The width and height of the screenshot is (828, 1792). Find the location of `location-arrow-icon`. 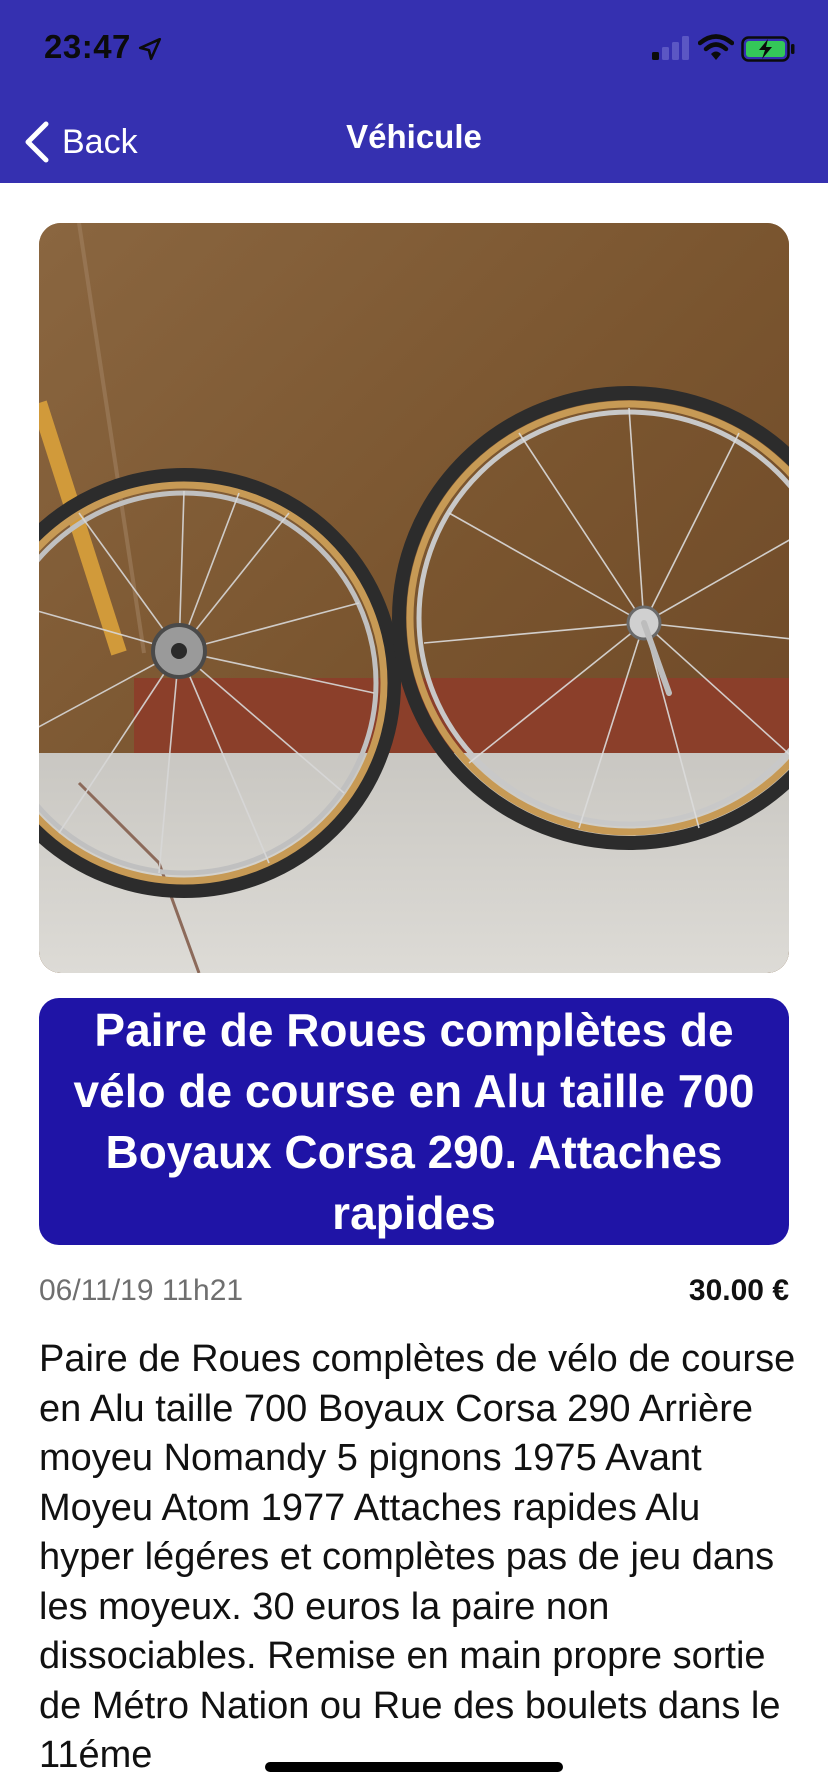

location-arrow-icon is located at coordinates (150, 49).